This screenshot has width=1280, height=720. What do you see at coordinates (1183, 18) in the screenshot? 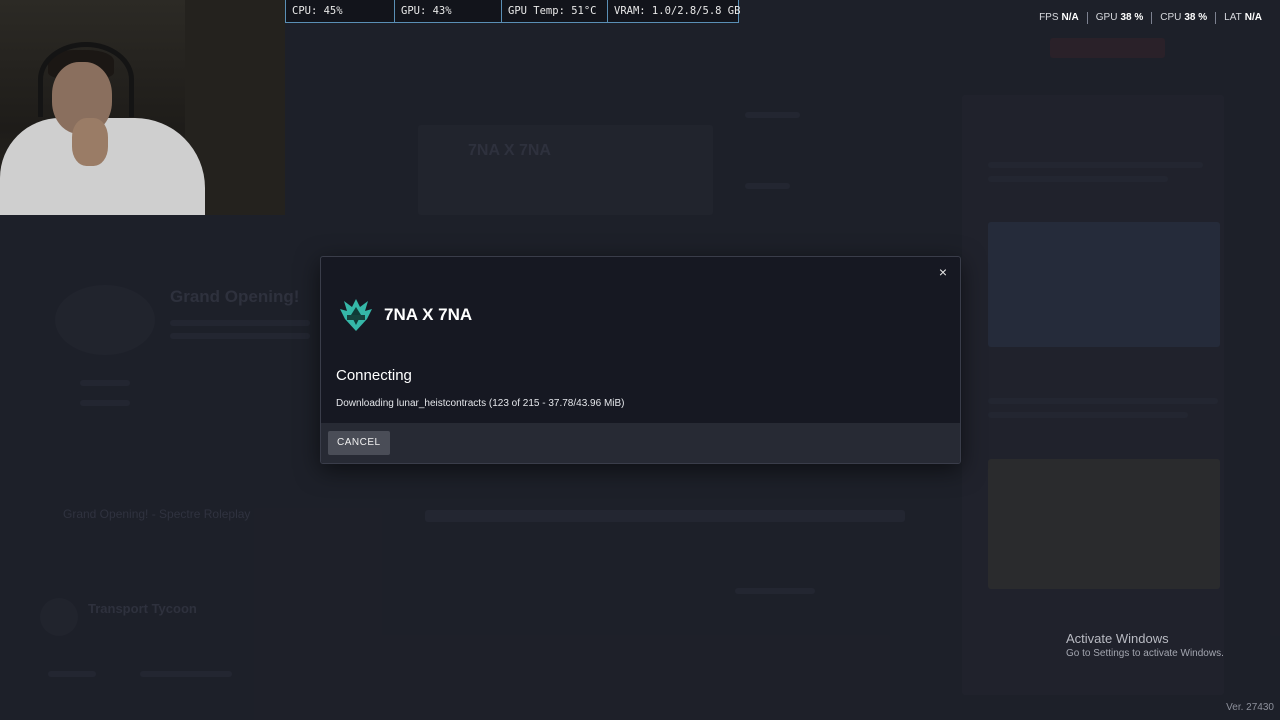
I see `cpu-stat: CPU 38 %` at bounding box center [1183, 18].